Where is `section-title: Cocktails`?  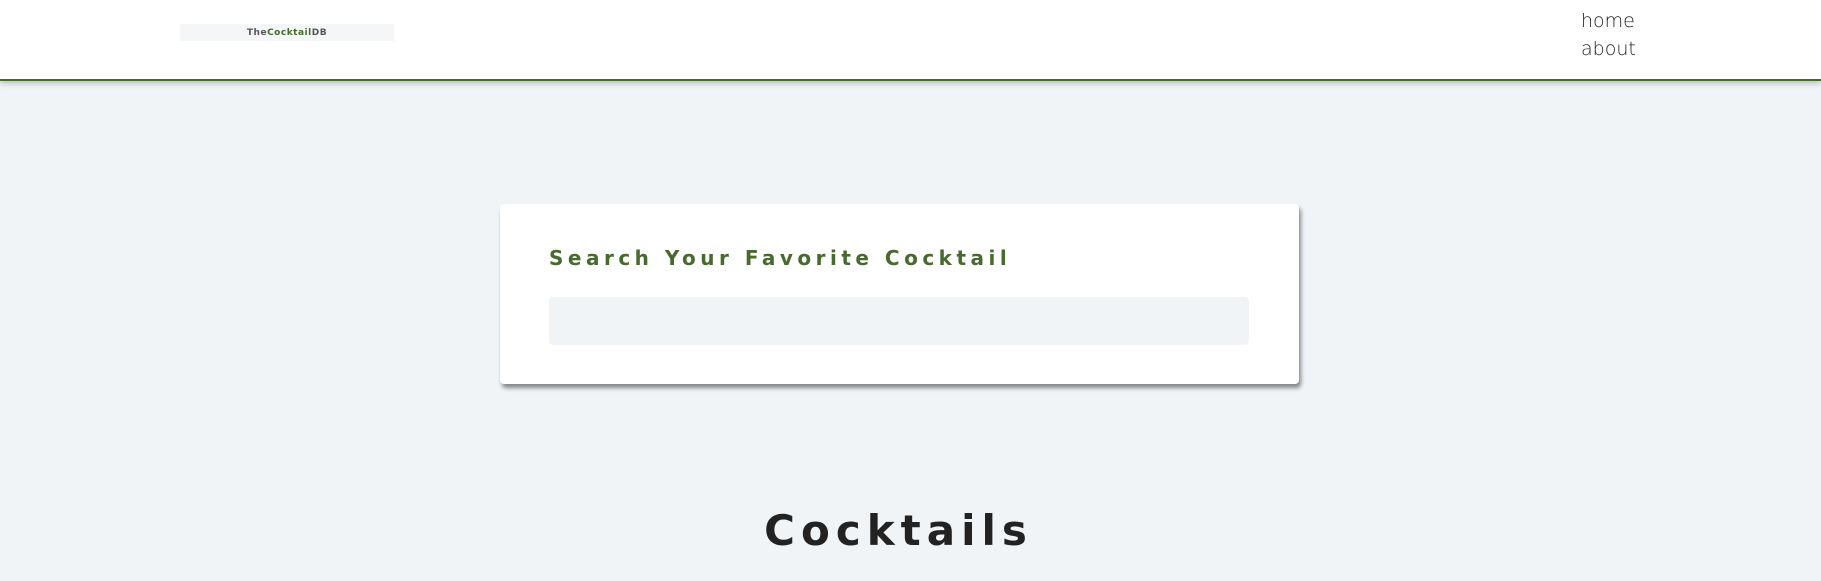
section-title: Cocktails is located at coordinates (898, 530).